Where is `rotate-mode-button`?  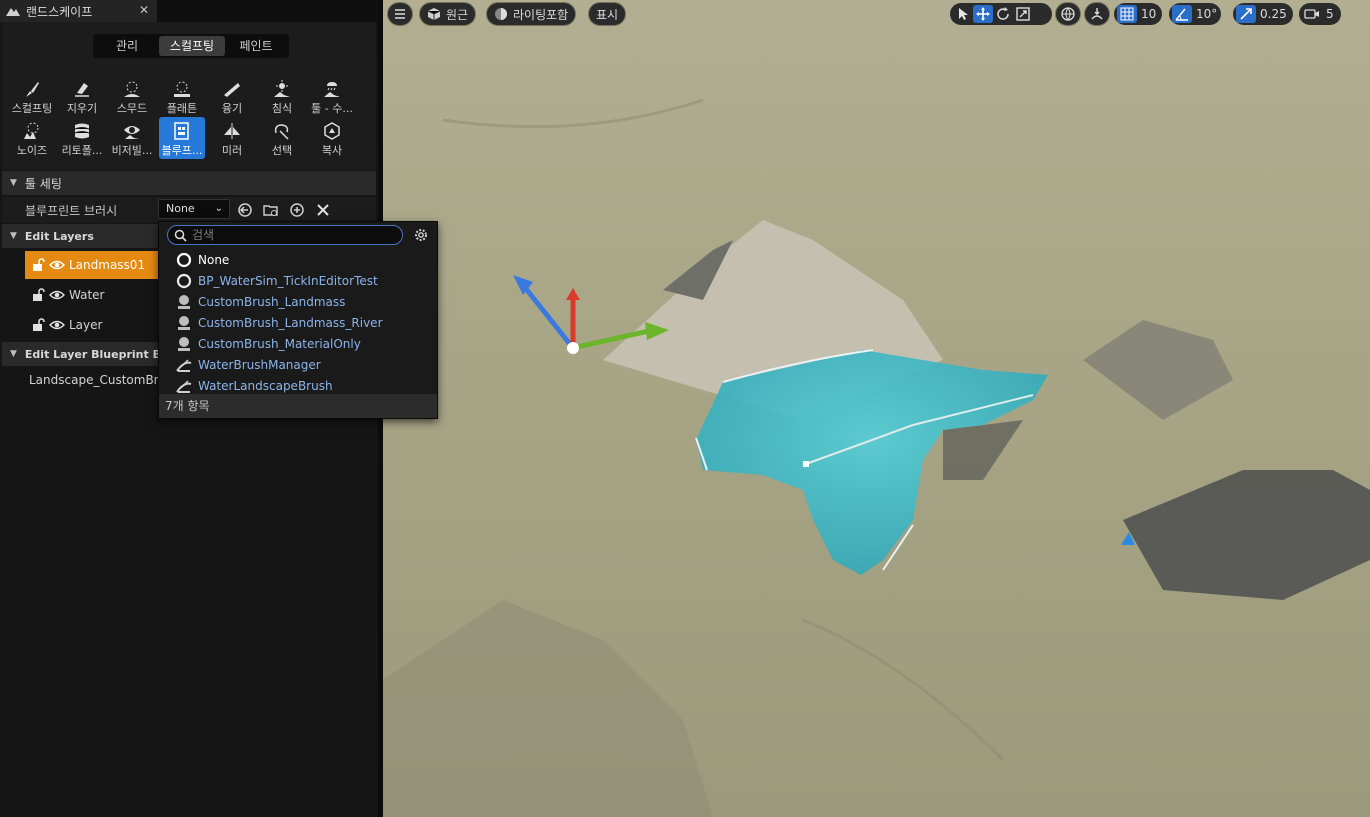
rotate-mode-button is located at coordinates (1003, 14).